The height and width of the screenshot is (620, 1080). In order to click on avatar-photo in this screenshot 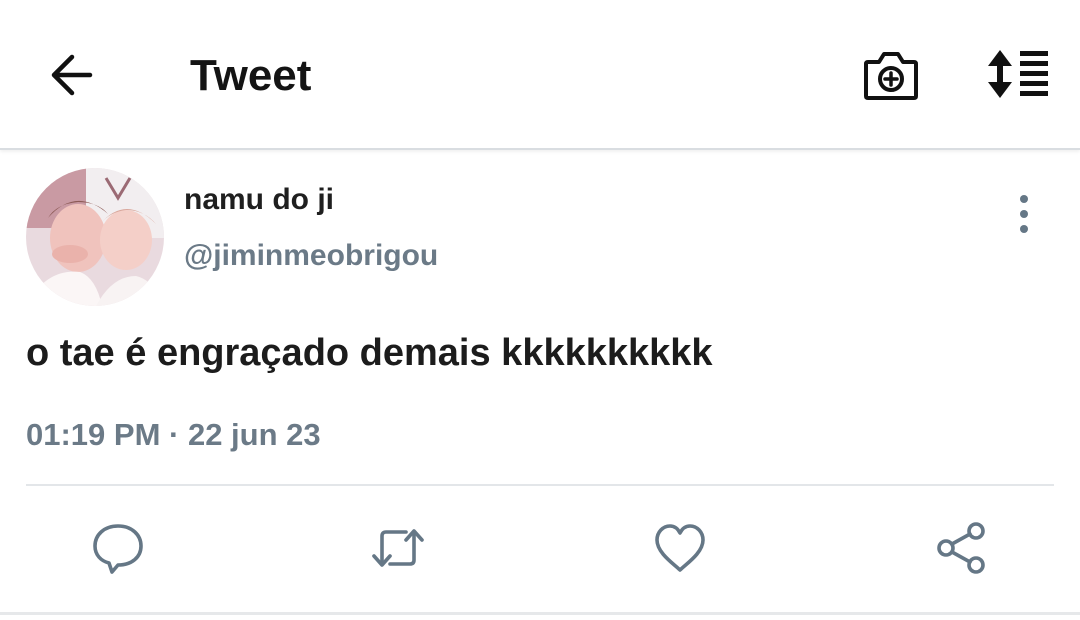, I will do `click(95, 237)`.